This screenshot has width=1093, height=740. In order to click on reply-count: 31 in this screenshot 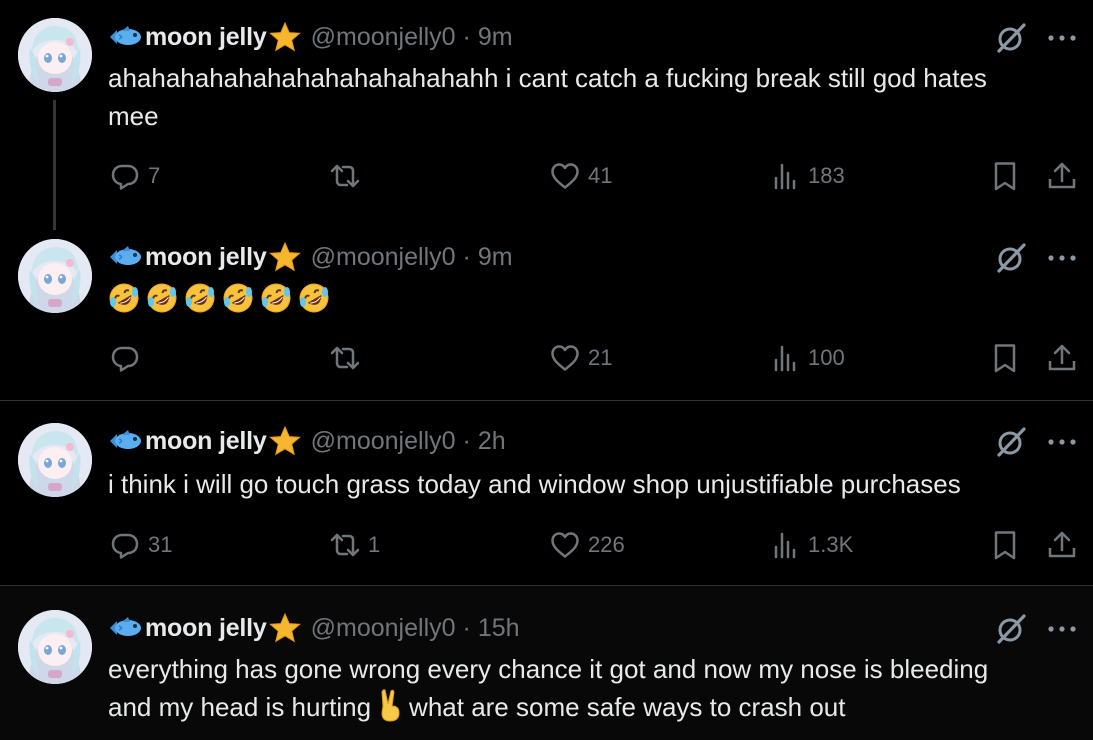, I will do `click(160, 544)`.